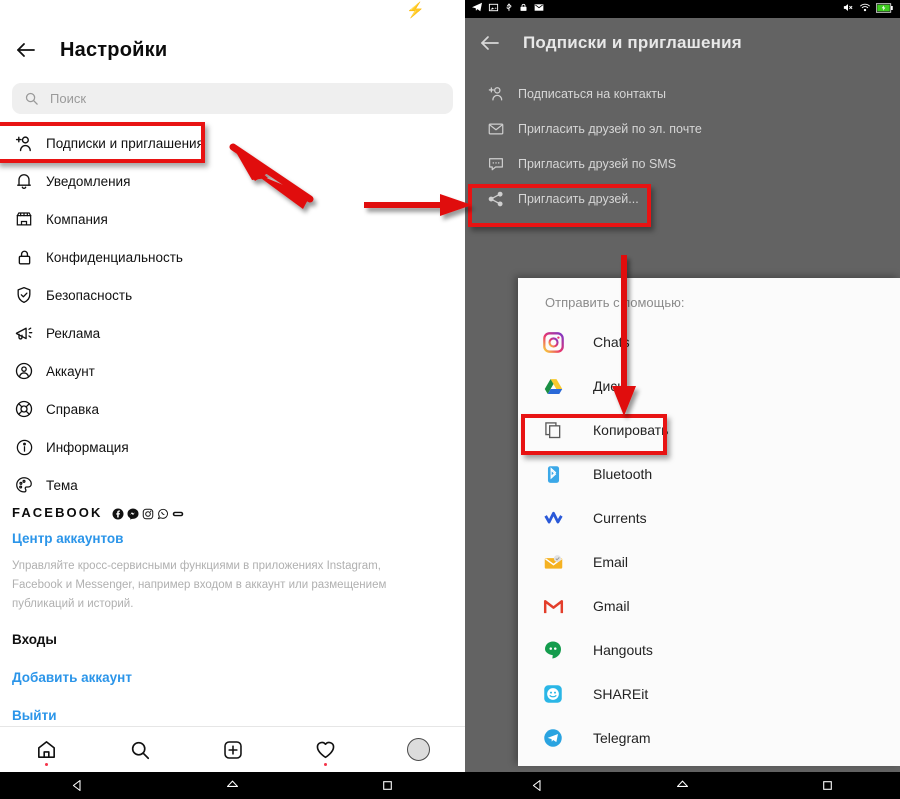 This screenshot has width=900, height=799. What do you see at coordinates (118, 513) in the screenshot?
I see `facebook-icon` at bounding box center [118, 513].